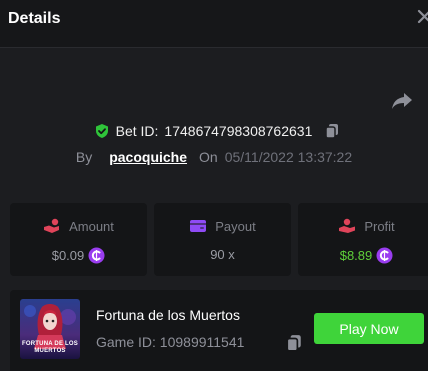 The width and height of the screenshot is (428, 371). What do you see at coordinates (198, 226) in the screenshot?
I see `wallet-icon` at bounding box center [198, 226].